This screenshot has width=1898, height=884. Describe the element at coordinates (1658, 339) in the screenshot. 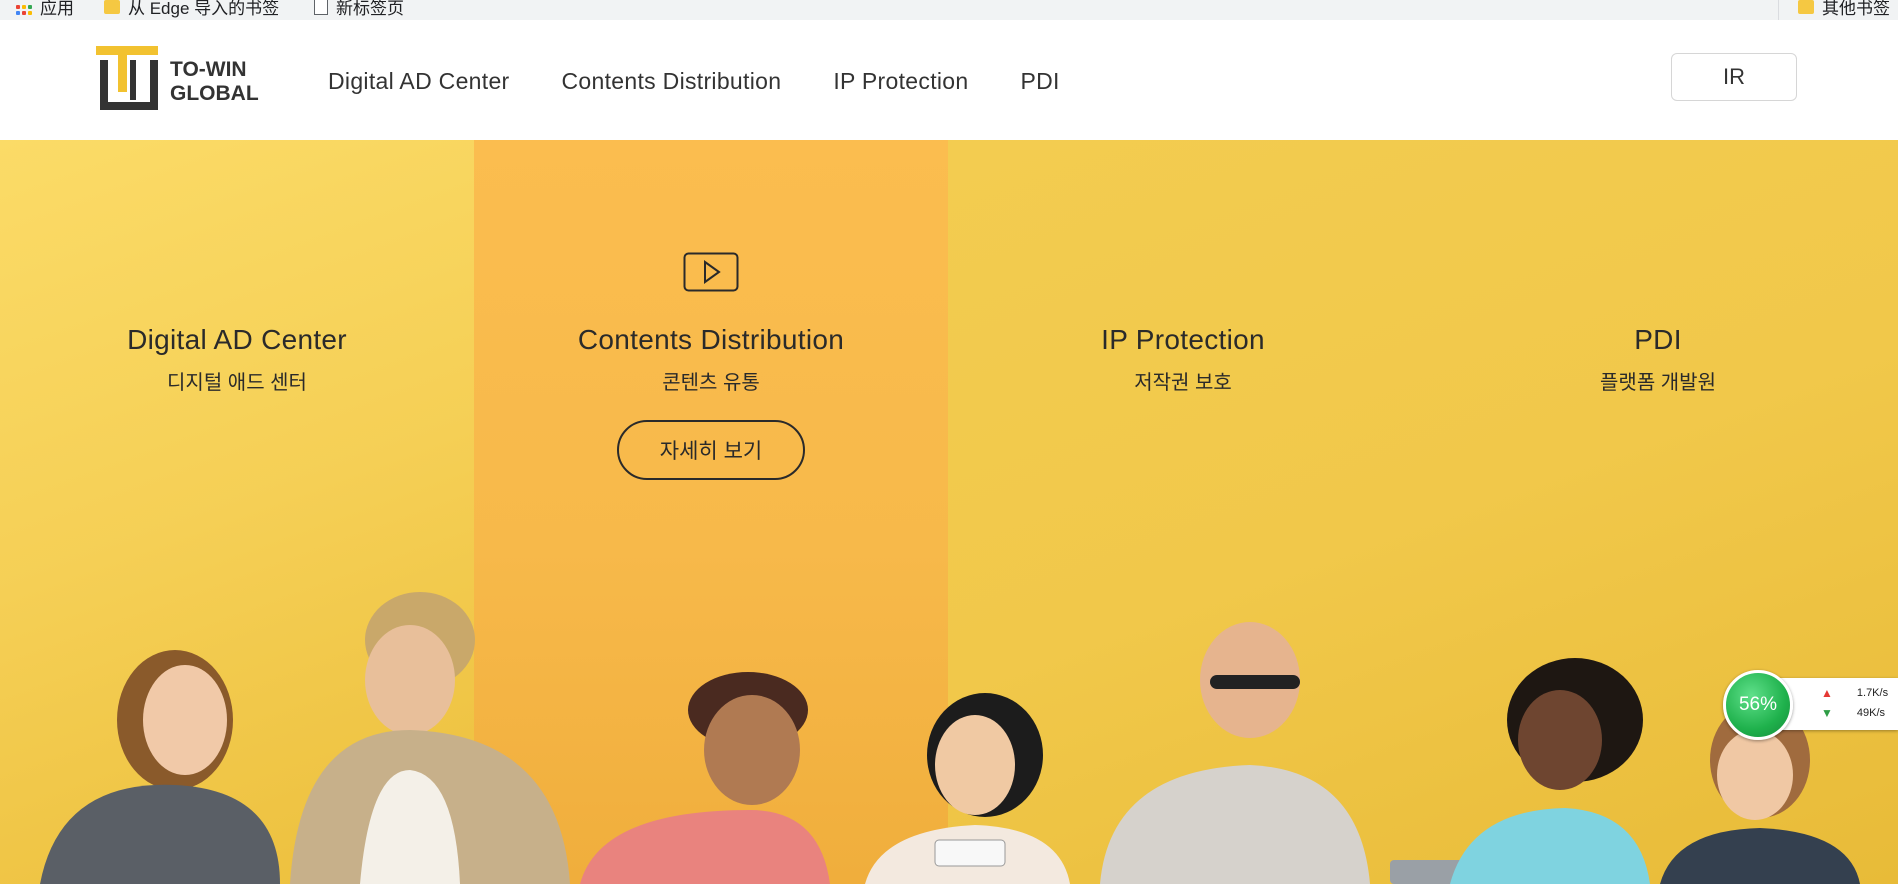

I see `column-title: PDI` at that location.